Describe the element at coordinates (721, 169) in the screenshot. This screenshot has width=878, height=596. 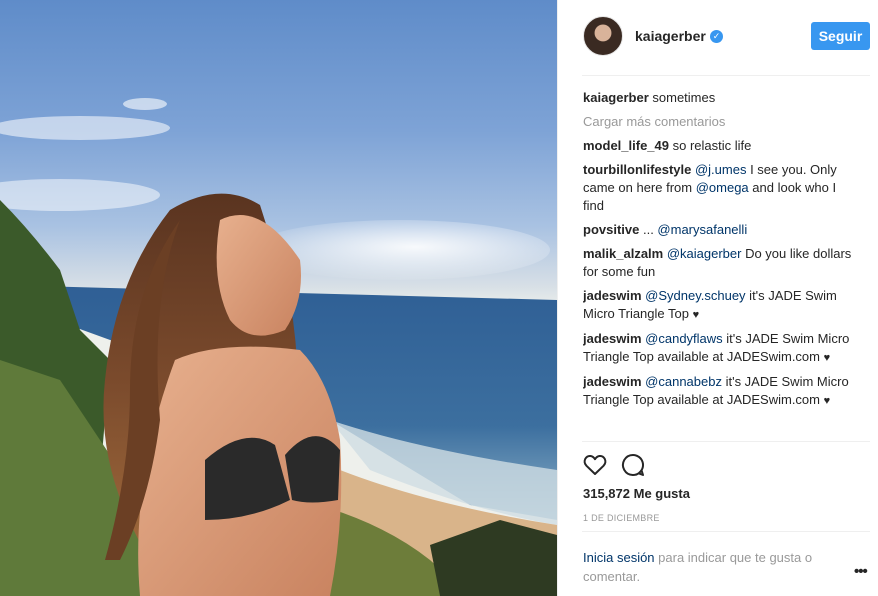
I see `comment-mention-link: @j.umes` at that location.